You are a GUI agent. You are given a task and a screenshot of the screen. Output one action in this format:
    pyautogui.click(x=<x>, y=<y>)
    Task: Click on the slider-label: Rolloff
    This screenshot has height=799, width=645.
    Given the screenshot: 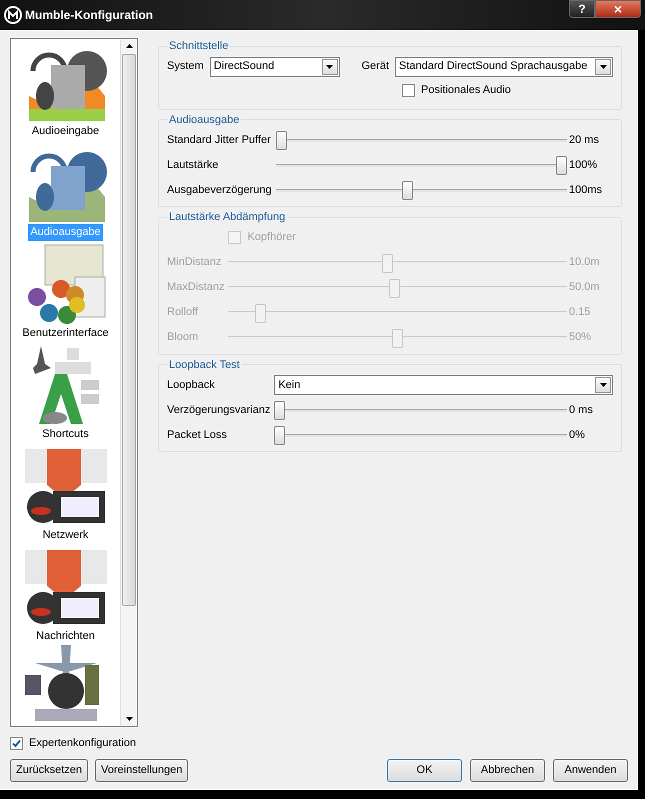 What is the action you would take?
    pyautogui.click(x=183, y=312)
    